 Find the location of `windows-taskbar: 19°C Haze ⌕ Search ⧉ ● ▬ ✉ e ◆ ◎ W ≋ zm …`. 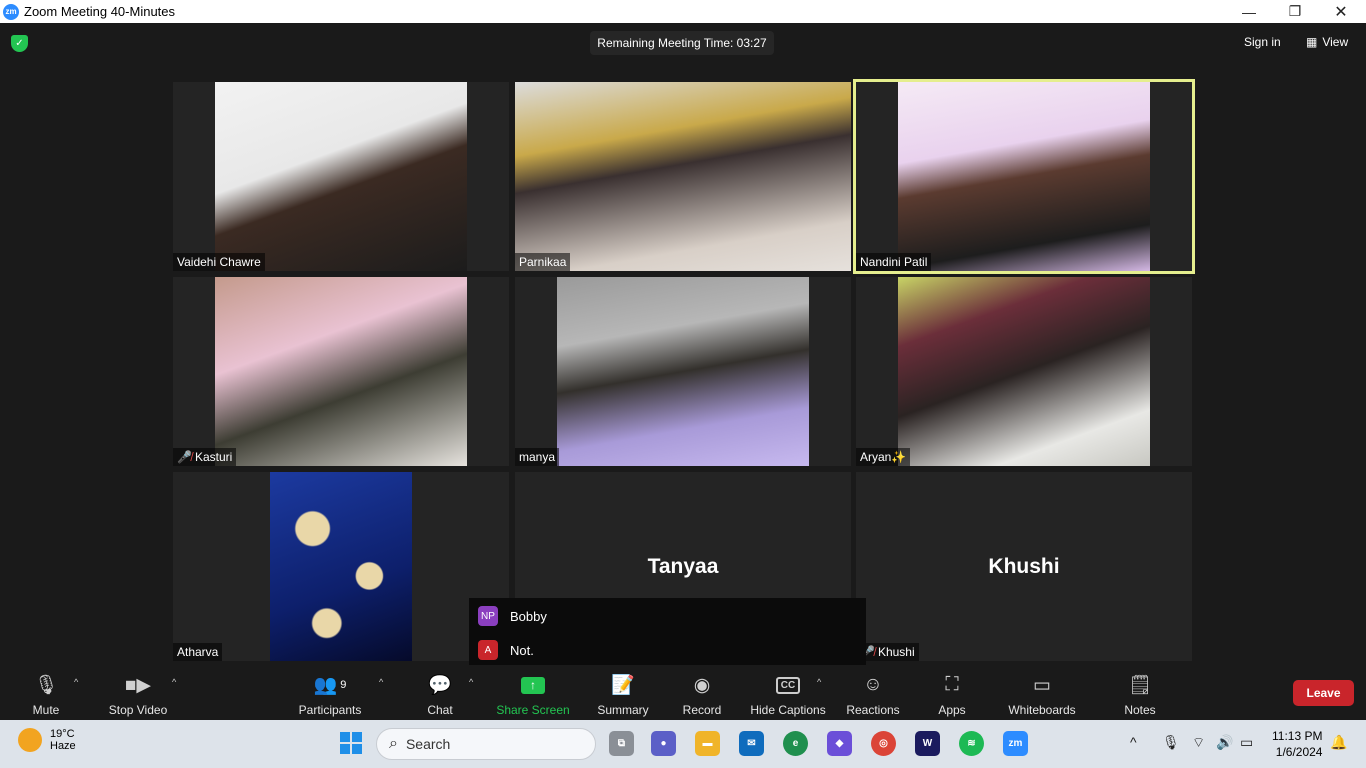

windows-taskbar: 19°C Haze ⌕ Search ⧉ ● ▬ ✉ e ◆ ◎ W ≋ zm … is located at coordinates (683, 744).